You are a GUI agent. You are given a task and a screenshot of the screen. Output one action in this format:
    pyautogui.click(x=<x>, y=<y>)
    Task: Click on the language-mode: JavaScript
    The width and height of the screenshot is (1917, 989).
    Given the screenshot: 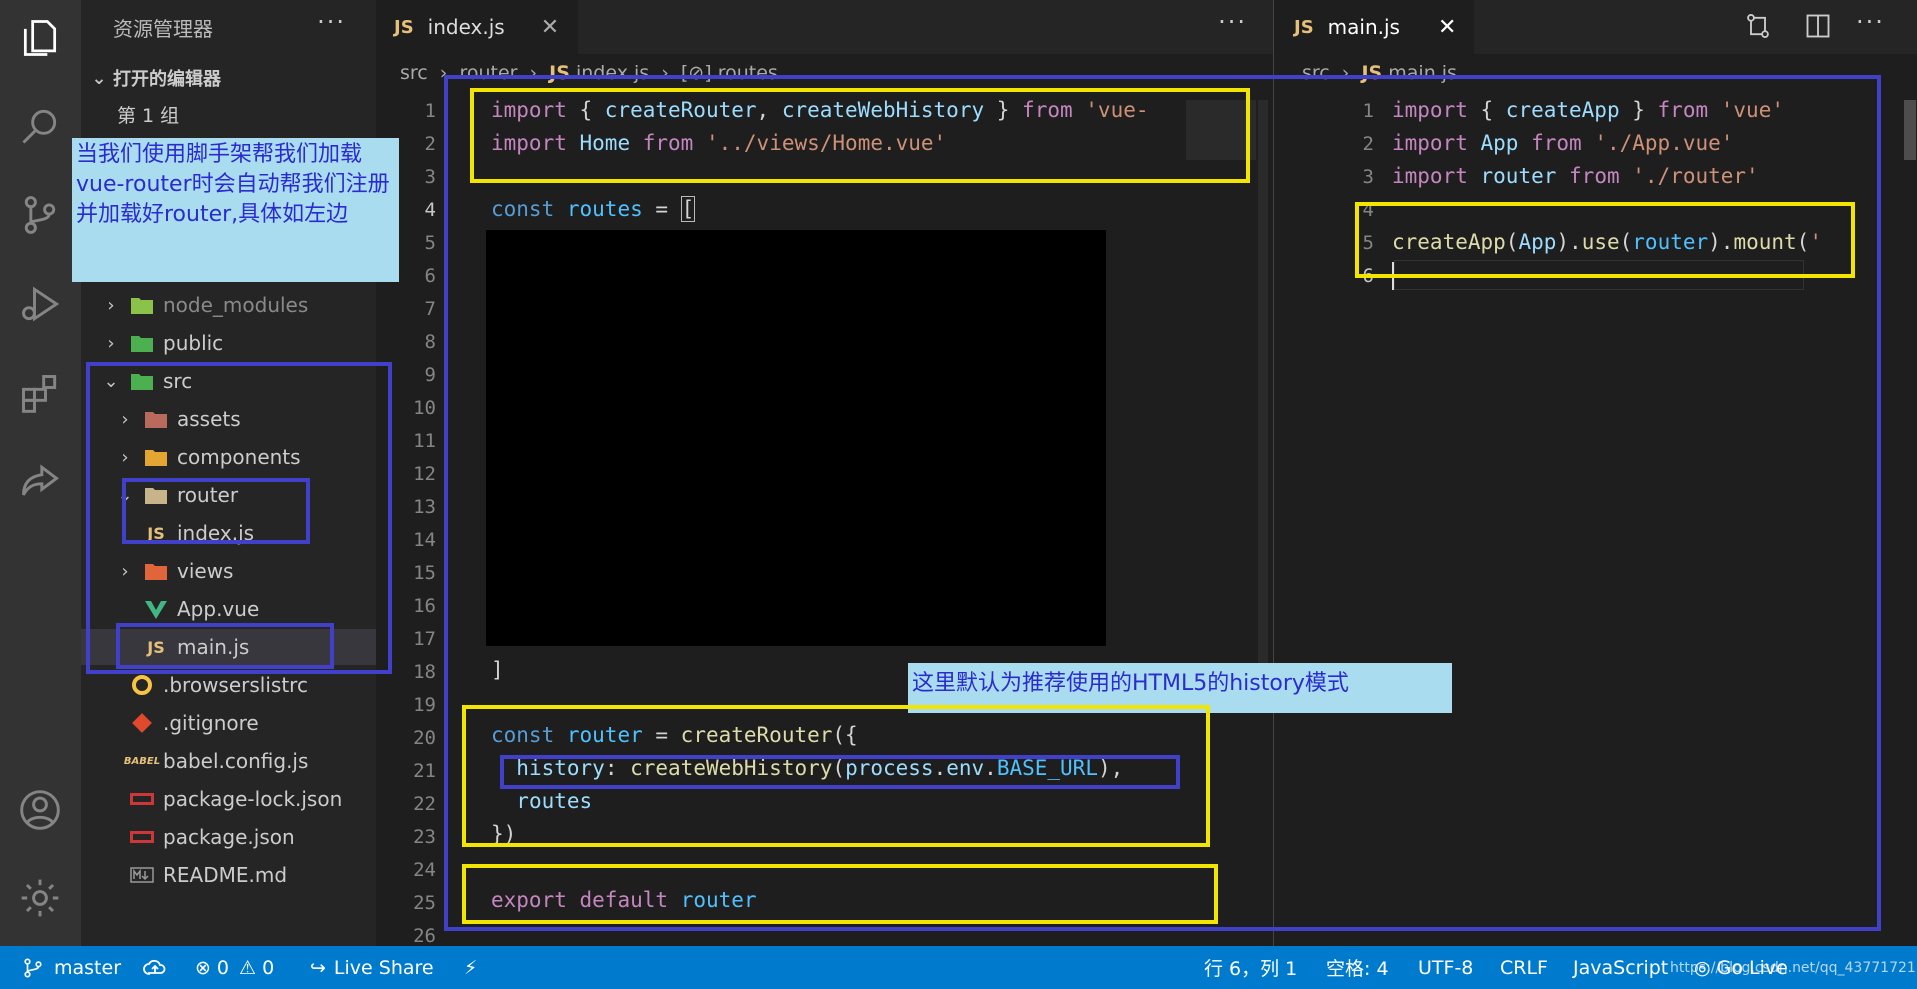 What is the action you would take?
    pyautogui.click(x=1620, y=967)
    